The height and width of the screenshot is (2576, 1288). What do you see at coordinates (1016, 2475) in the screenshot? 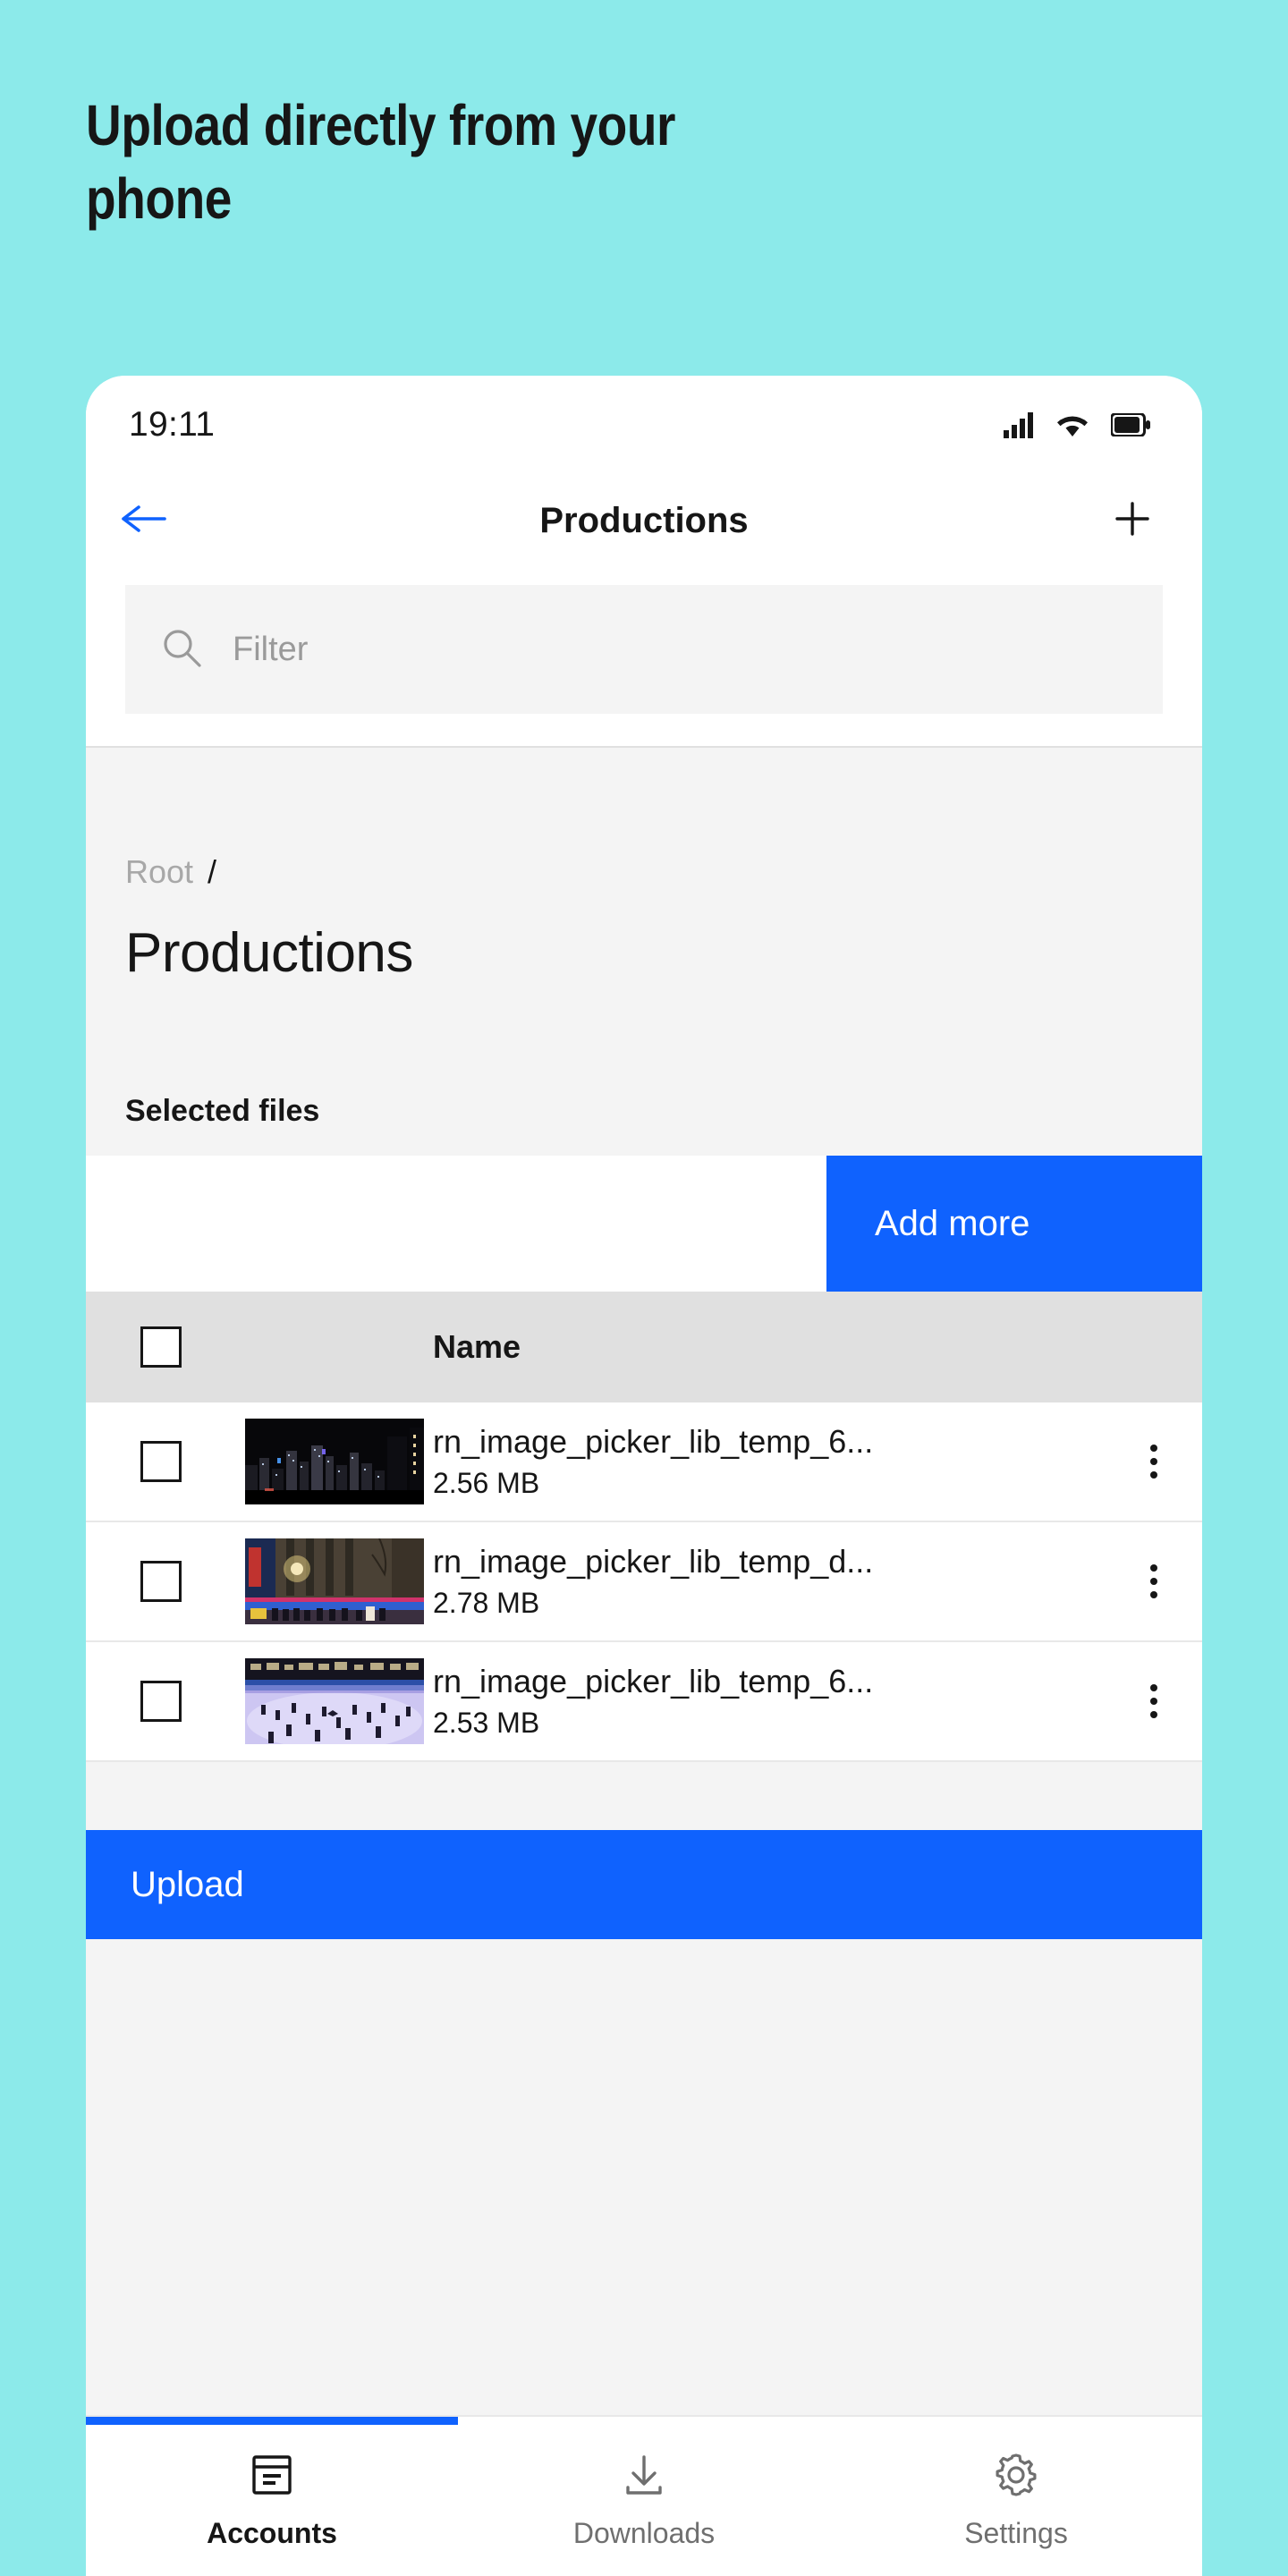
I see `gear-icon` at bounding box center [1016, 2475].